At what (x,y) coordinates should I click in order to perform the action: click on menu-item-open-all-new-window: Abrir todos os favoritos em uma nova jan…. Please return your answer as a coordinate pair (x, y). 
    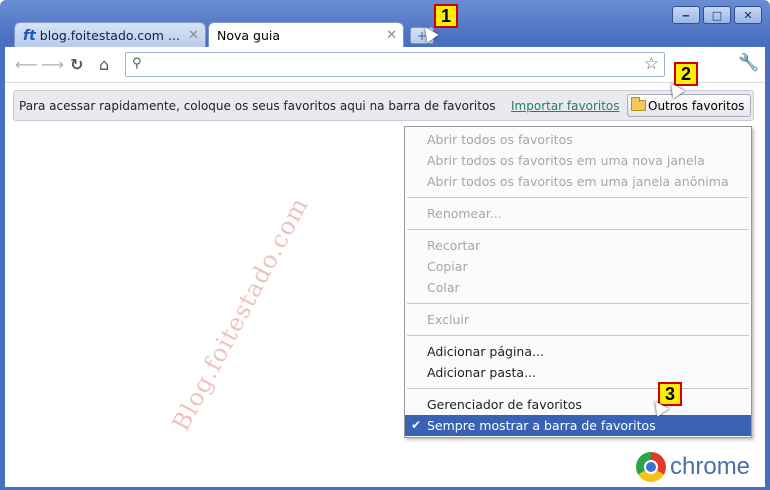
    Looking at the image, I should click on (578, 160).